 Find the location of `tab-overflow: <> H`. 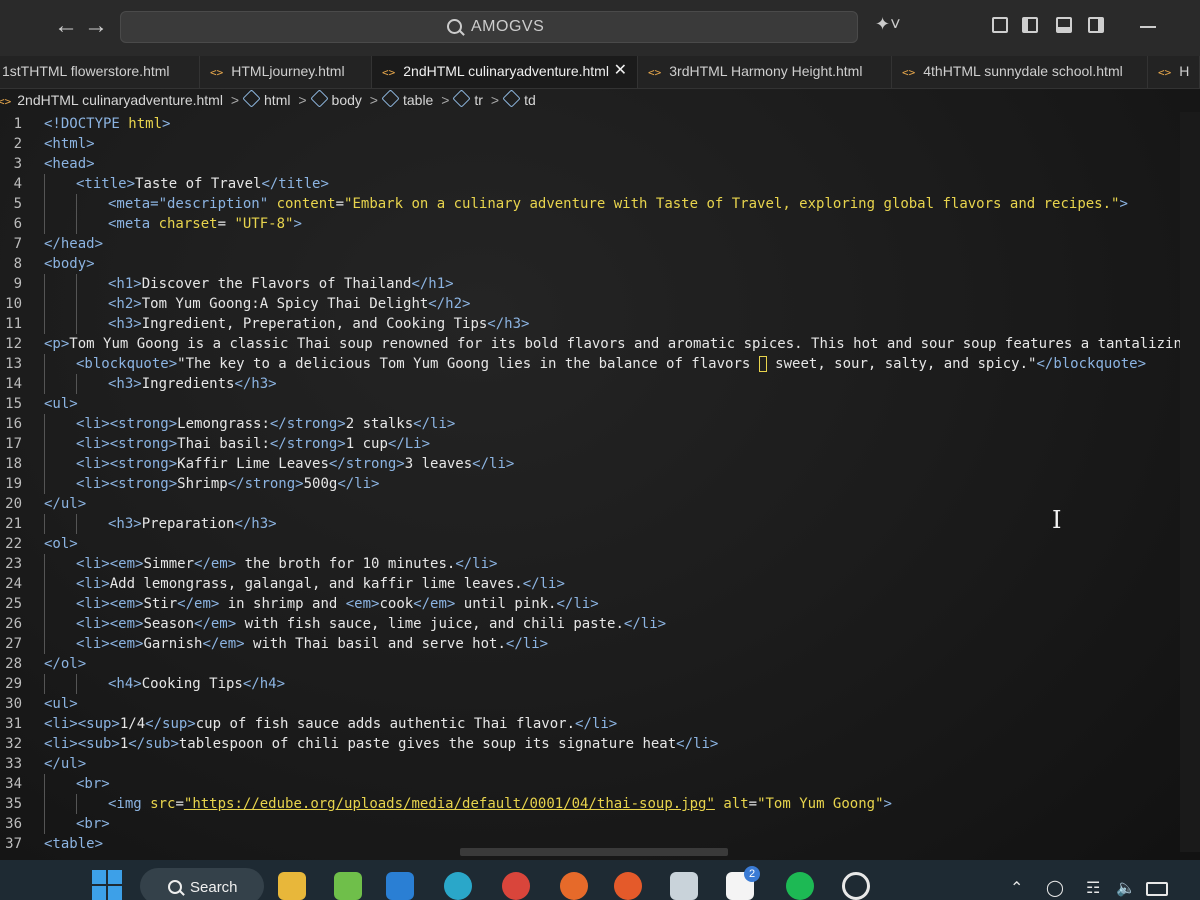

tab-overflow: <> H is located at coordinates (1174, 72).